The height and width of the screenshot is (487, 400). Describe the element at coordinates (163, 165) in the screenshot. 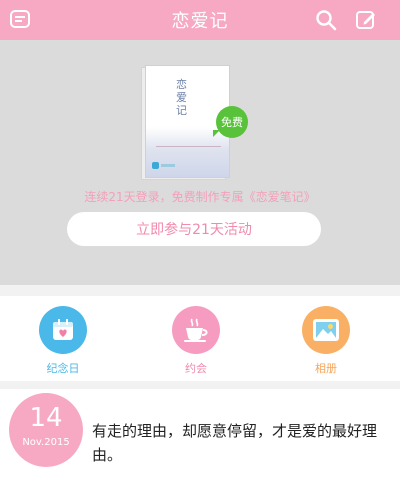

I see `book-logo-icon` at that location.